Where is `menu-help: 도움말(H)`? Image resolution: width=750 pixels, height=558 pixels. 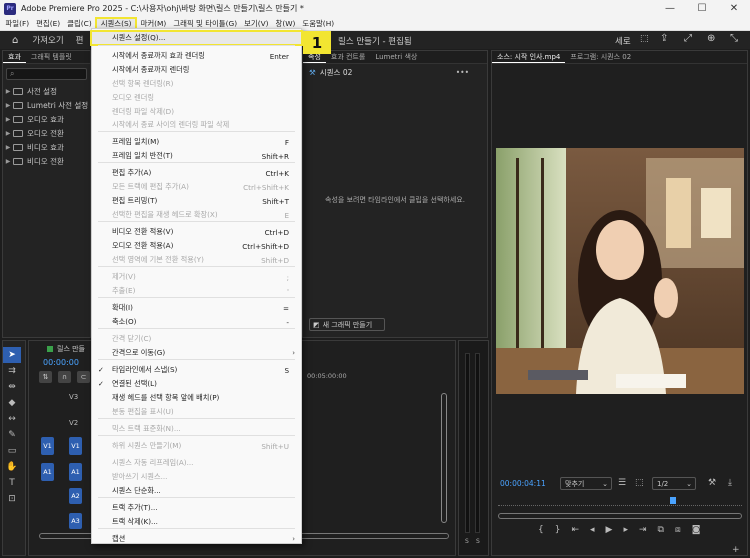
menu-help: 도움말(H) is located at coordinates (318, 24).